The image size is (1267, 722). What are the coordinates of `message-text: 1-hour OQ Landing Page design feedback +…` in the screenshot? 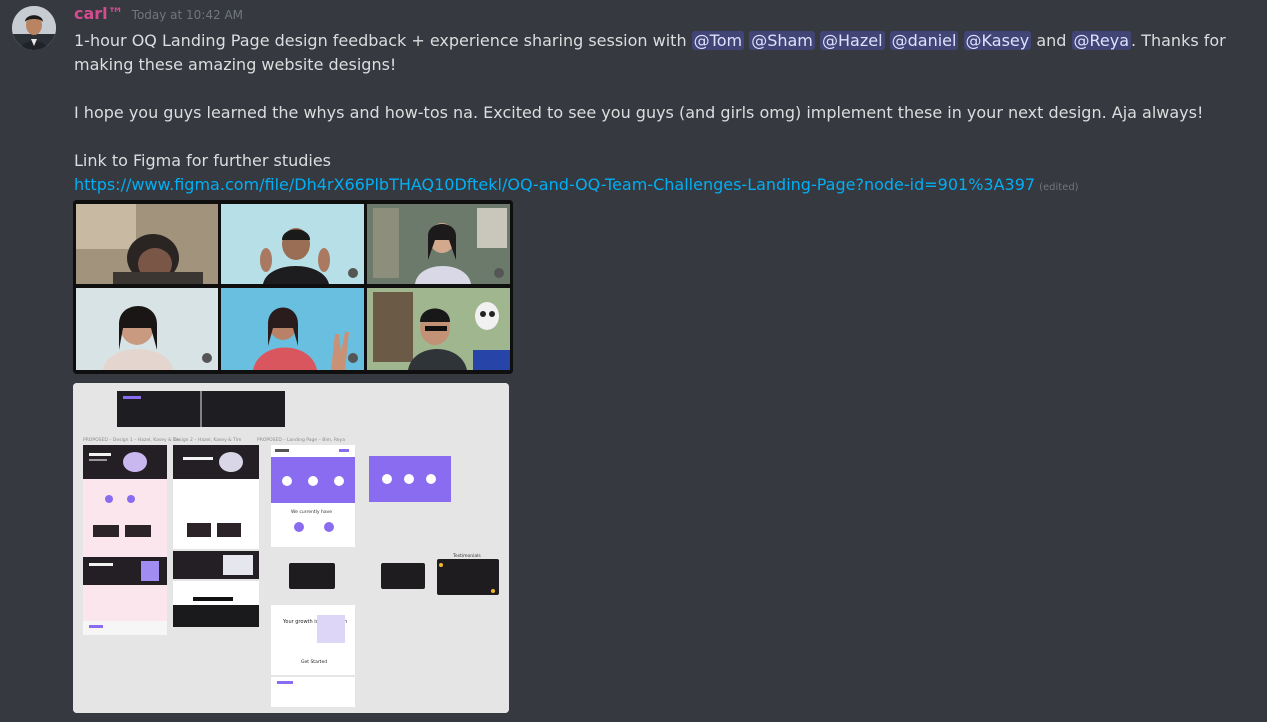 It's located at (383, 40).